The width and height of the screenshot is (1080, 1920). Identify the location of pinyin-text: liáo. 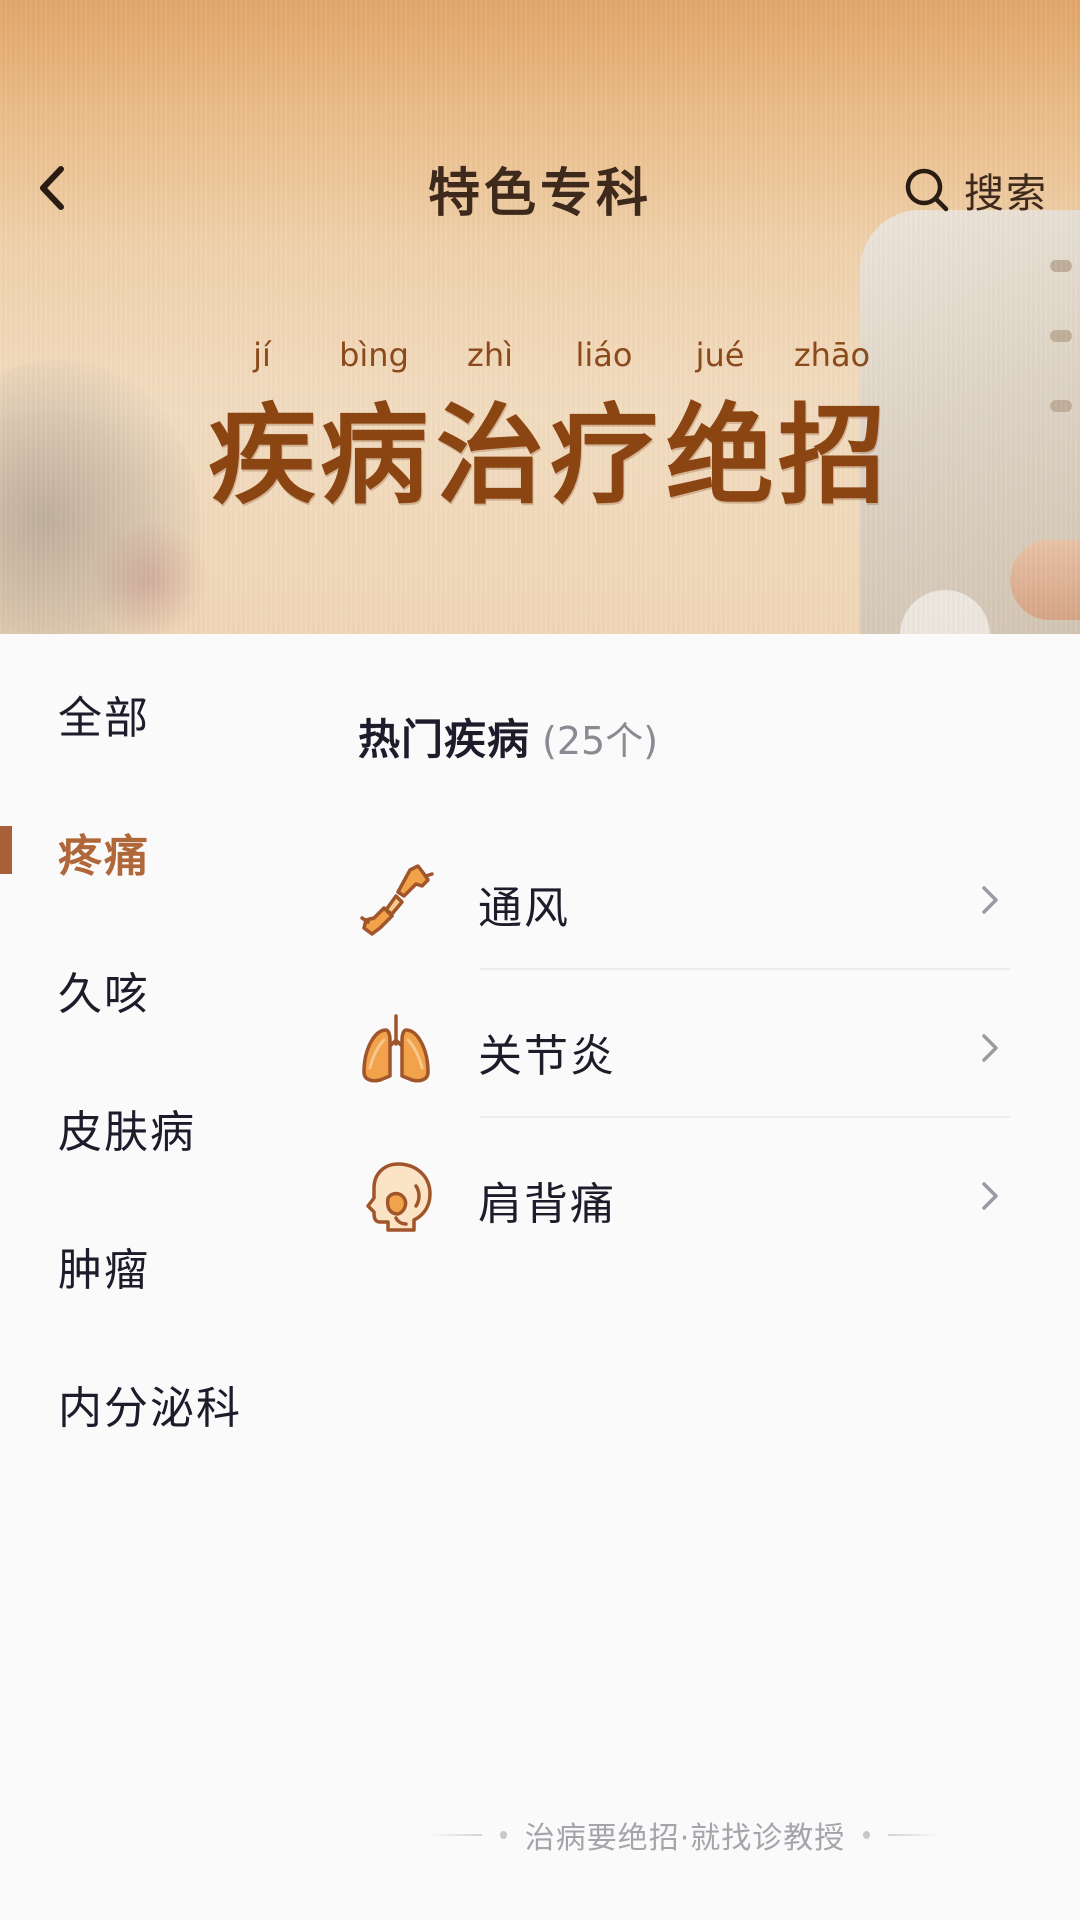
(604, 355).